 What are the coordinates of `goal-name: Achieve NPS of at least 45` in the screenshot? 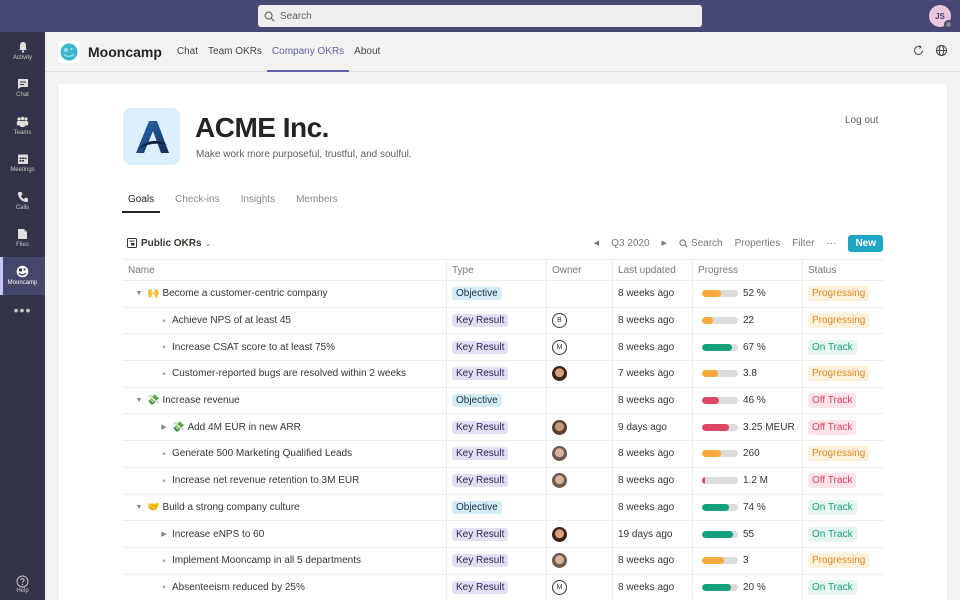 It's located at (231, 320).